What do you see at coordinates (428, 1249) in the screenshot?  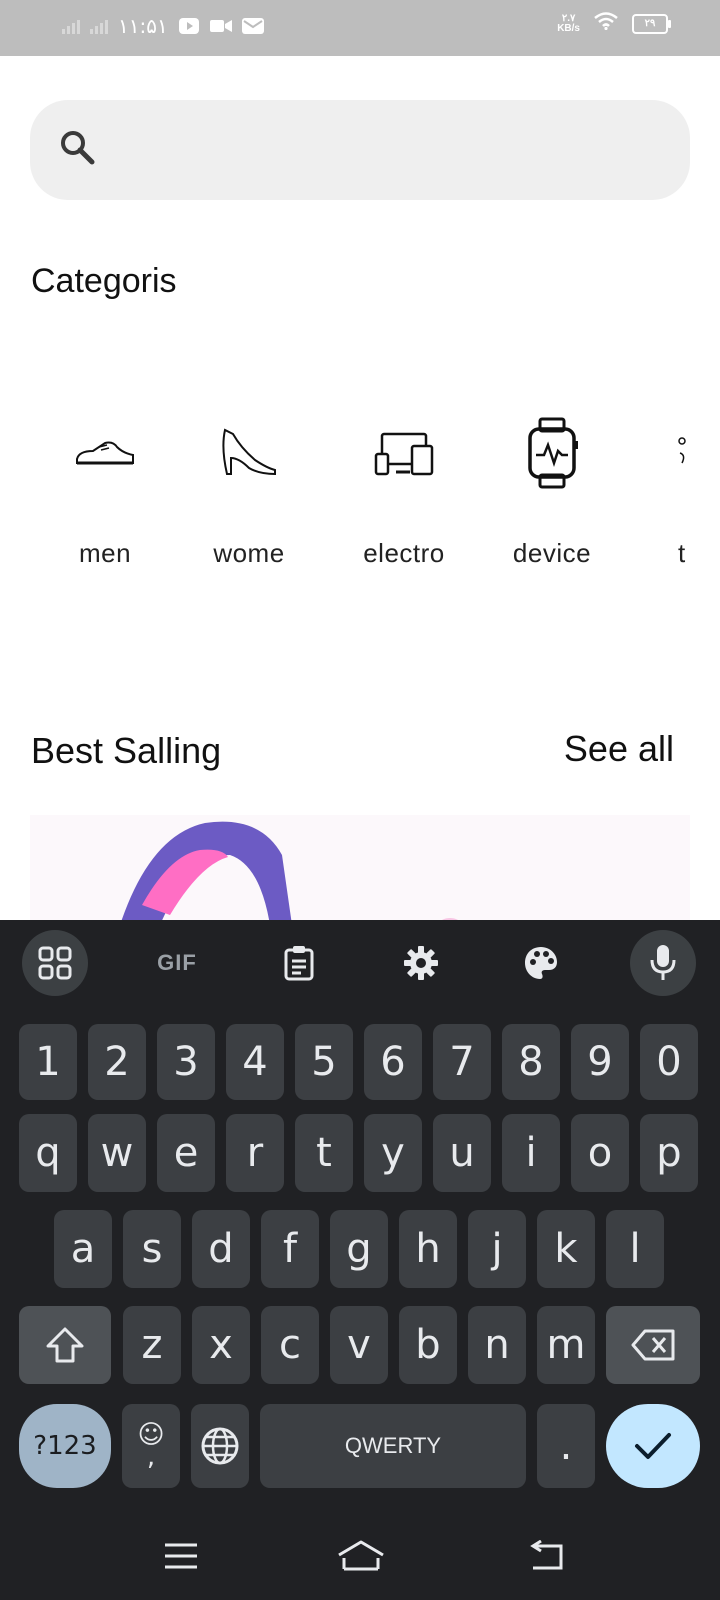 I see `key-h: h` at bounding box center [428, 1249].